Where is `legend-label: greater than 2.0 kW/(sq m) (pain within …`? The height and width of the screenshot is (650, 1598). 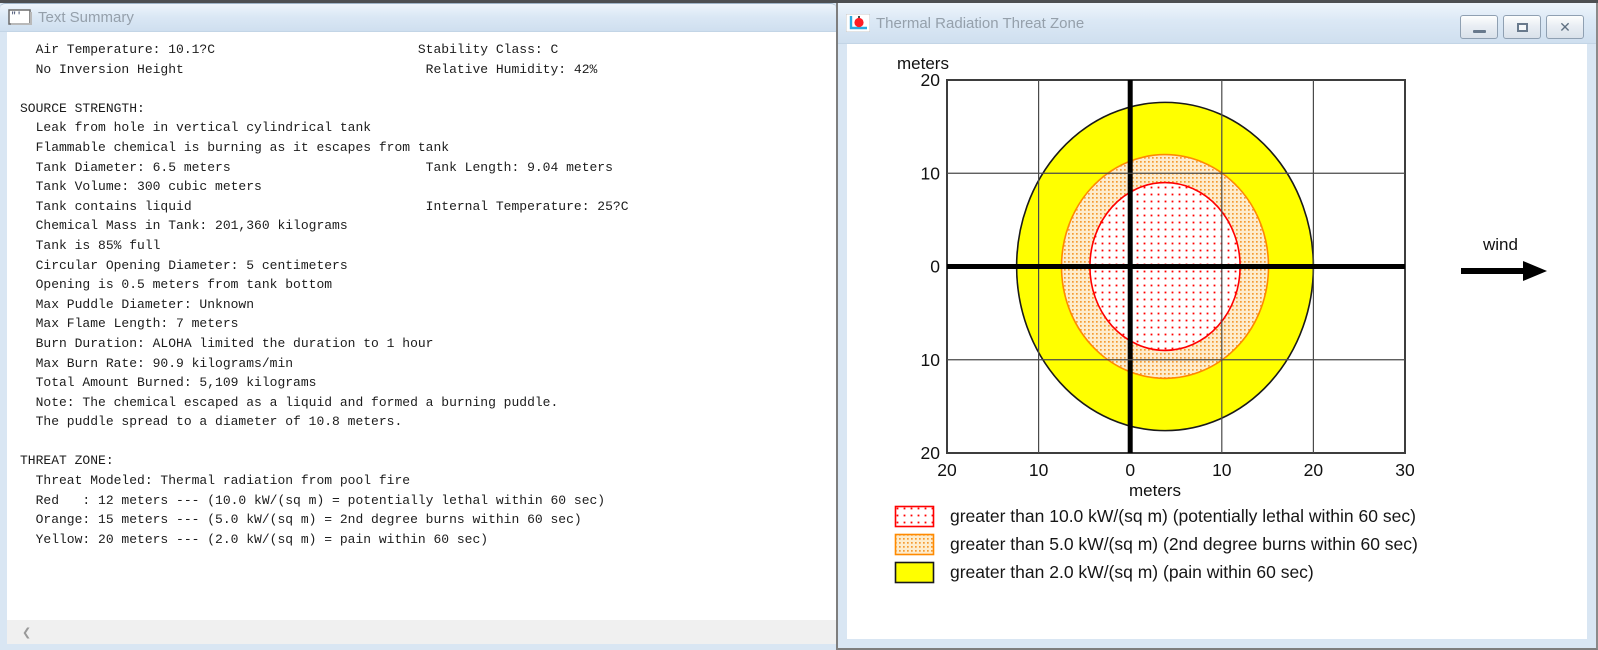
legend-label: greater than 2.0 kW/(sq m) (pain within … is located at coordinates (1132, 572).